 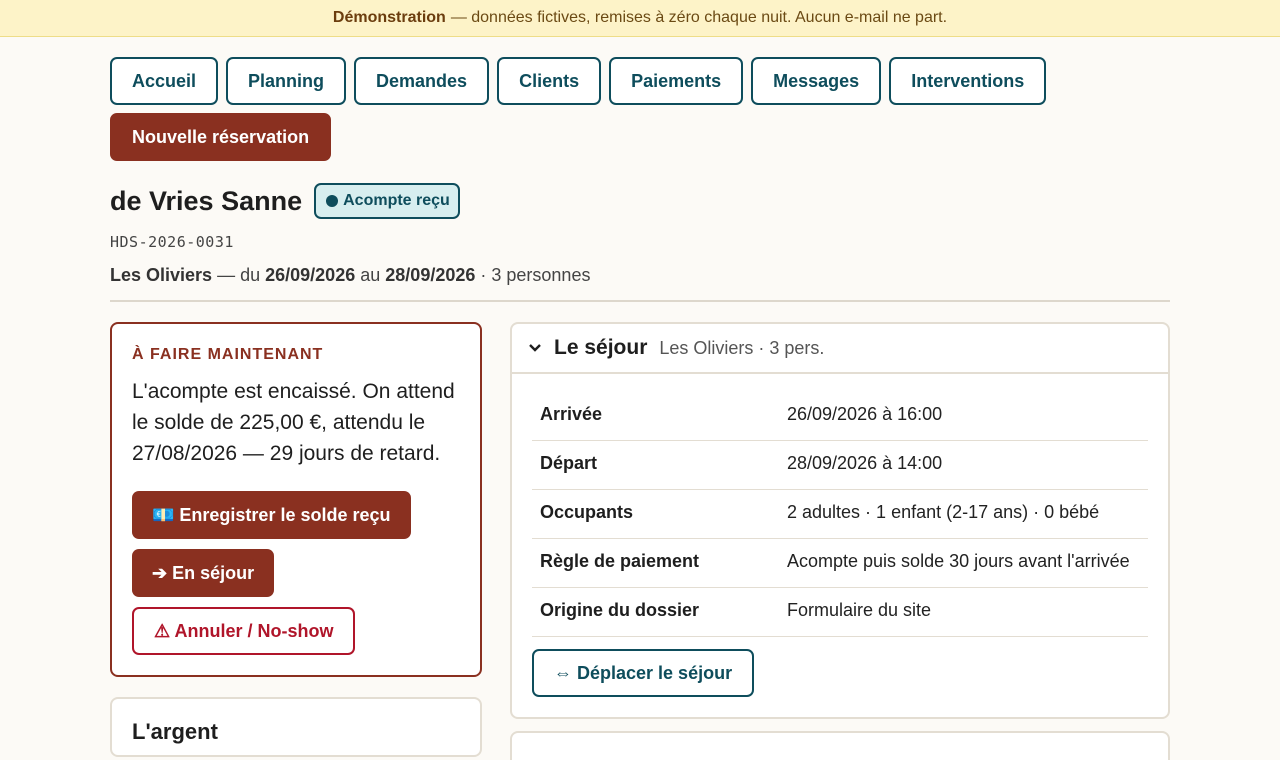 What do you see at coordinates (620, 610) in the screenshot?
I see `detail-label: Origine du dossier` at bounding box center [620, 610].